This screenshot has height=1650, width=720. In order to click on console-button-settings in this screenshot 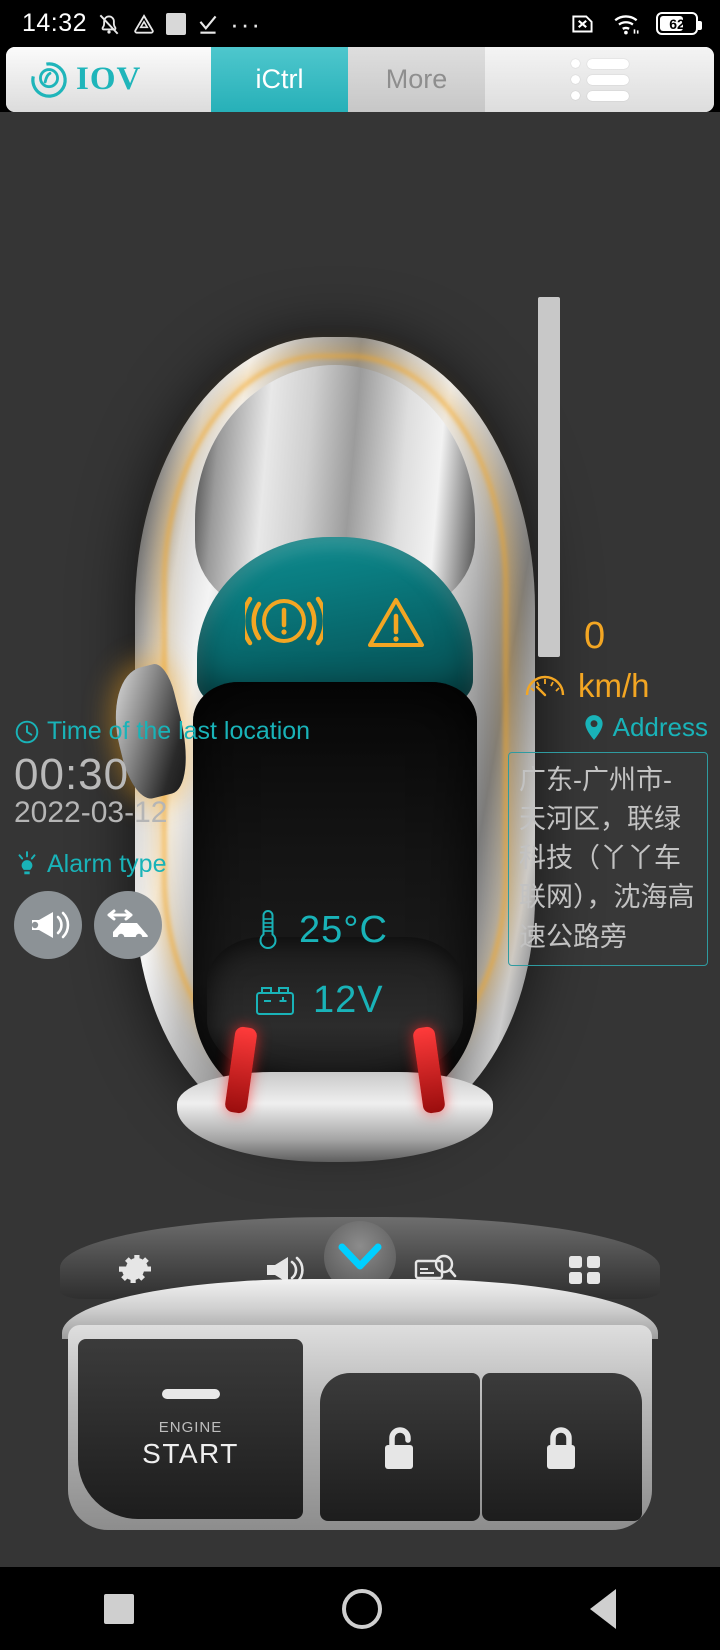, I will do `click(135, 1269)`.